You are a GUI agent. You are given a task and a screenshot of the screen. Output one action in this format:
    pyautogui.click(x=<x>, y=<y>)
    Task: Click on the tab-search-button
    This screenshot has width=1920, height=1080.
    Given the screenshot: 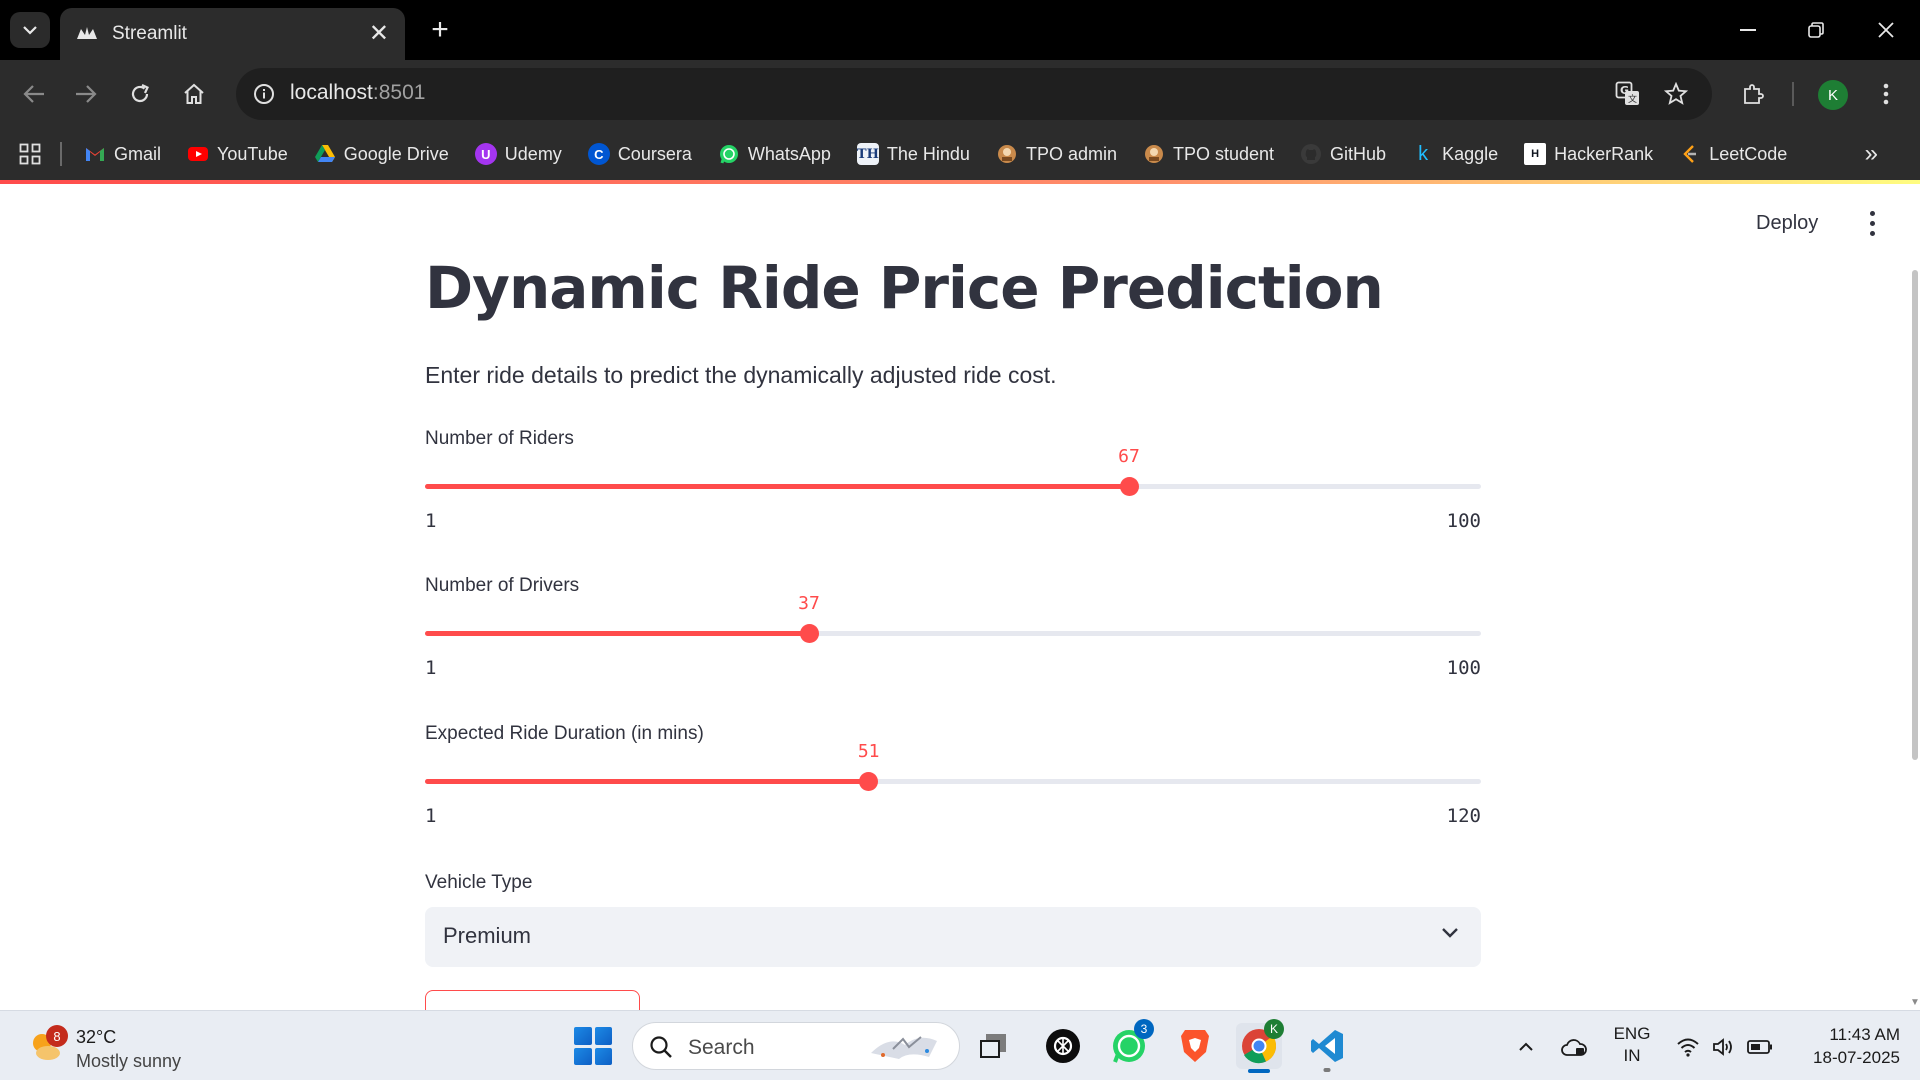 What is the action you would take?
    pyautogui.click(x=30, y=30)
    